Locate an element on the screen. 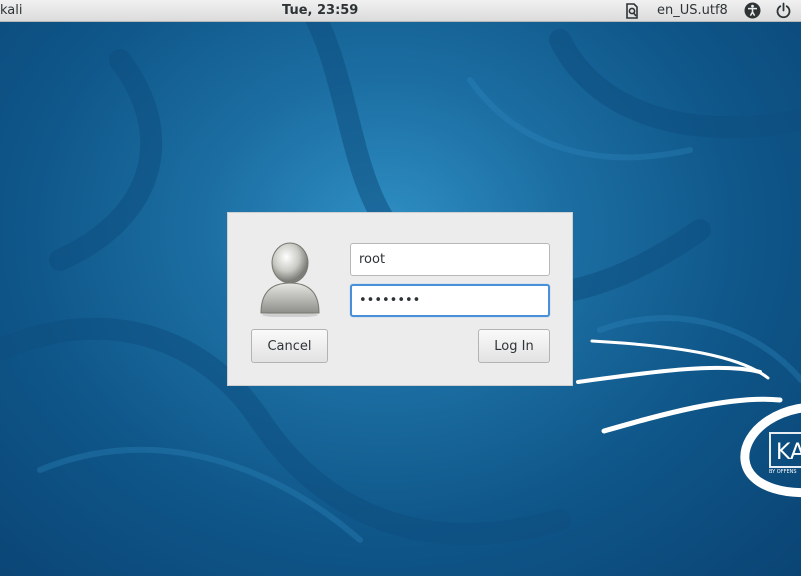 The height and width of the screenshot is (576, 801). user-avatar-icon is located at coordinates (290, 279).